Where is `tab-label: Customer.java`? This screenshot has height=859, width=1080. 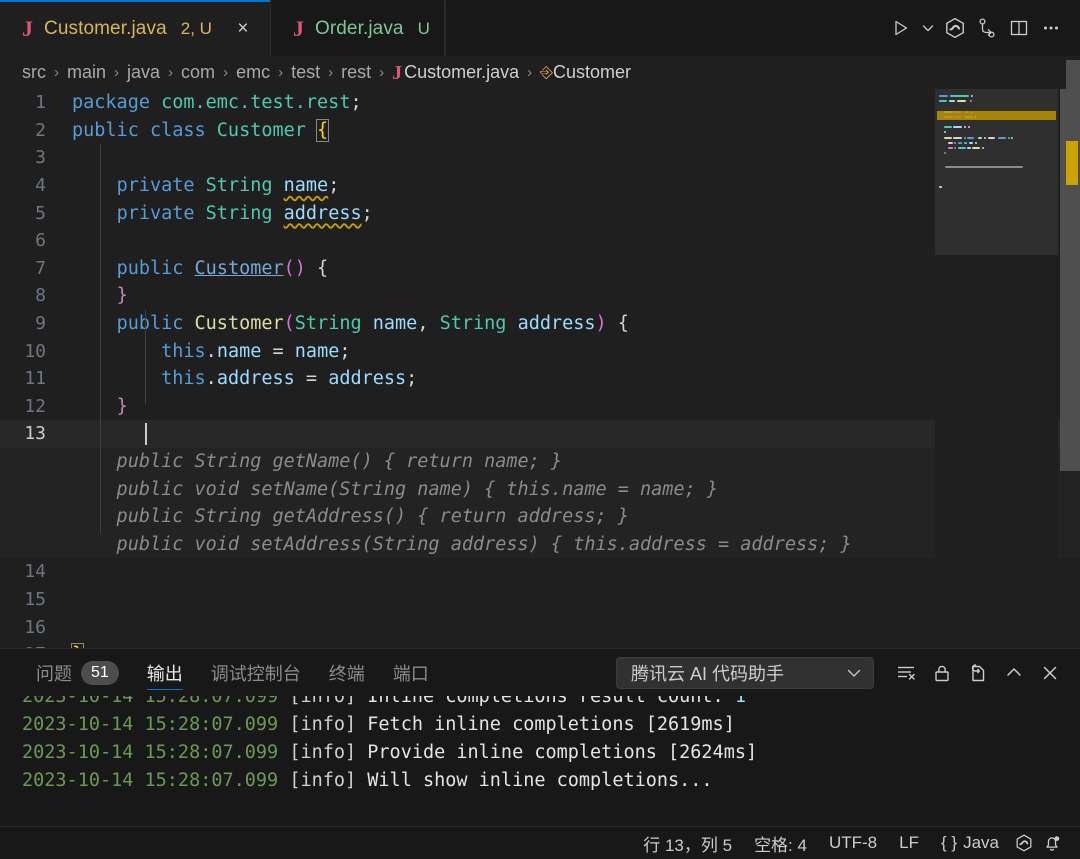 tab-label: Customer.java is located at coordinates (105, 28).